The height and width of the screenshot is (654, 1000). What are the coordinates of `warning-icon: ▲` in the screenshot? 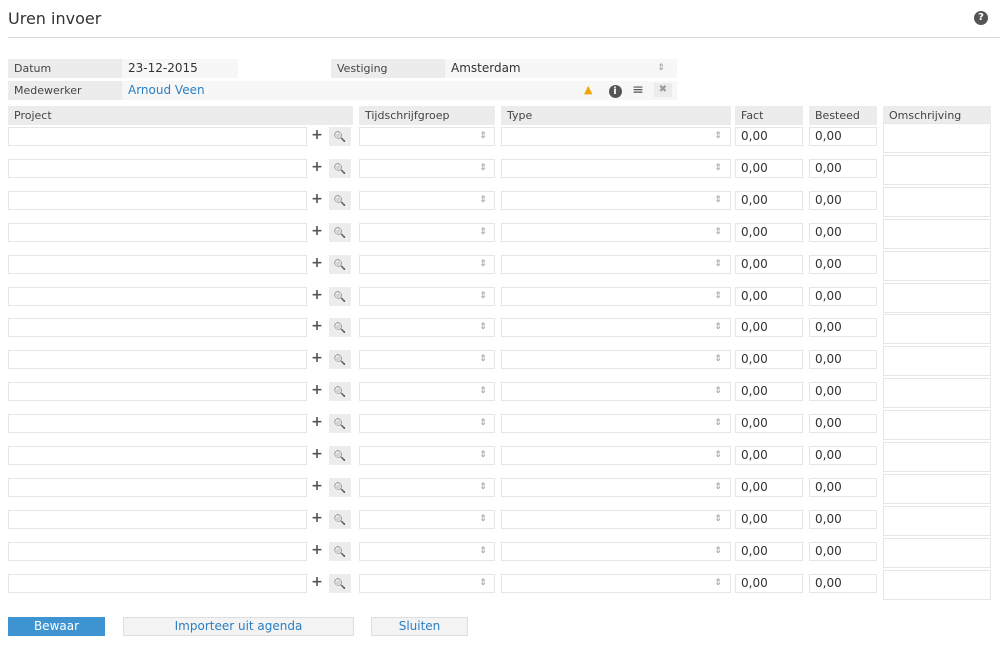 It's located at (588, 90).